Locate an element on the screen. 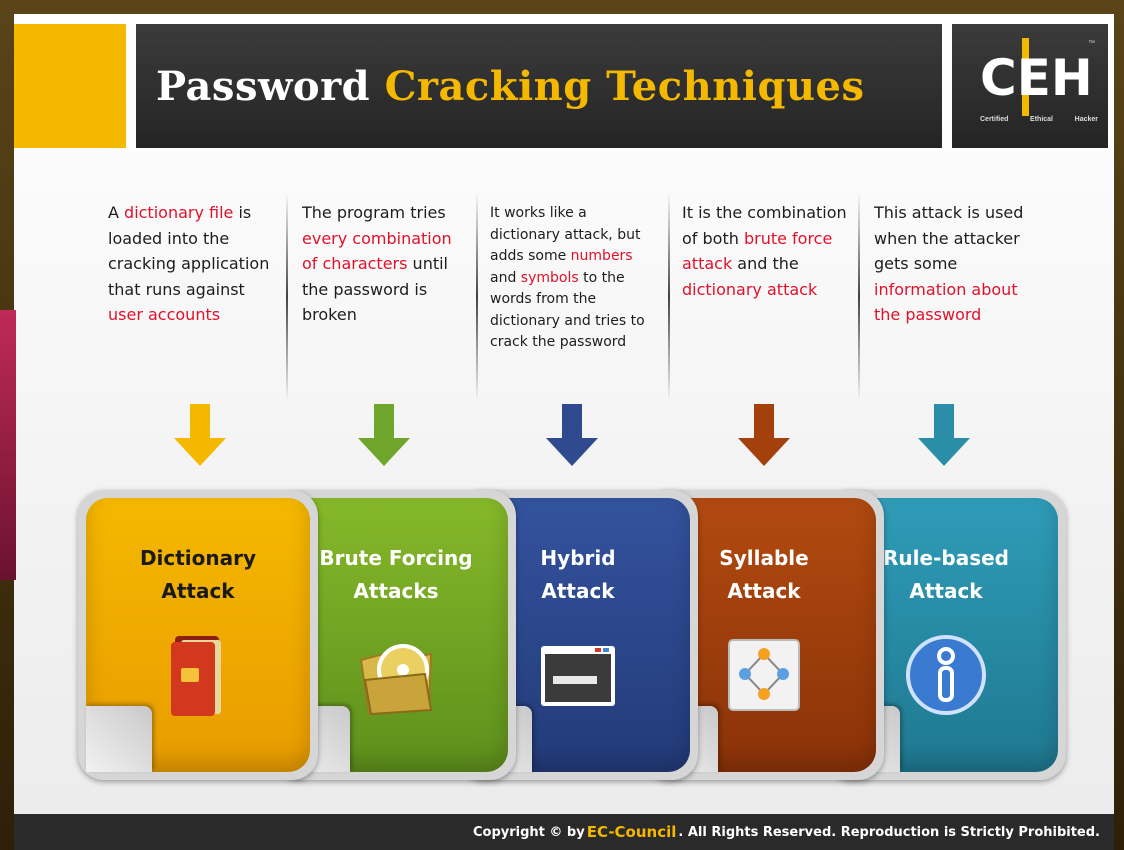 The width and height of the screenshot is (1124, 850). card-title-line: Dictionary is located at coordinates (198, 558).